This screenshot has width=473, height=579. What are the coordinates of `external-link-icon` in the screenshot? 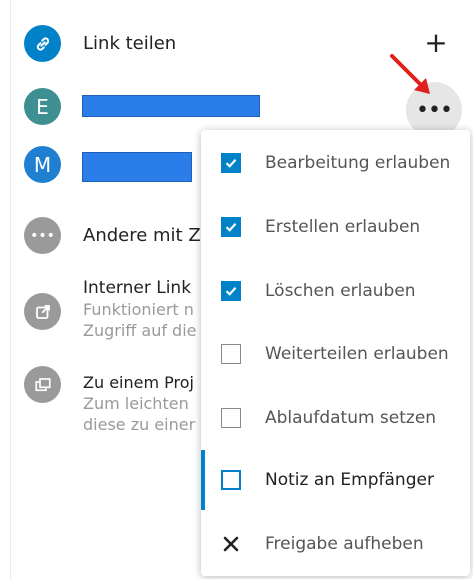 It's located at (42, 311).